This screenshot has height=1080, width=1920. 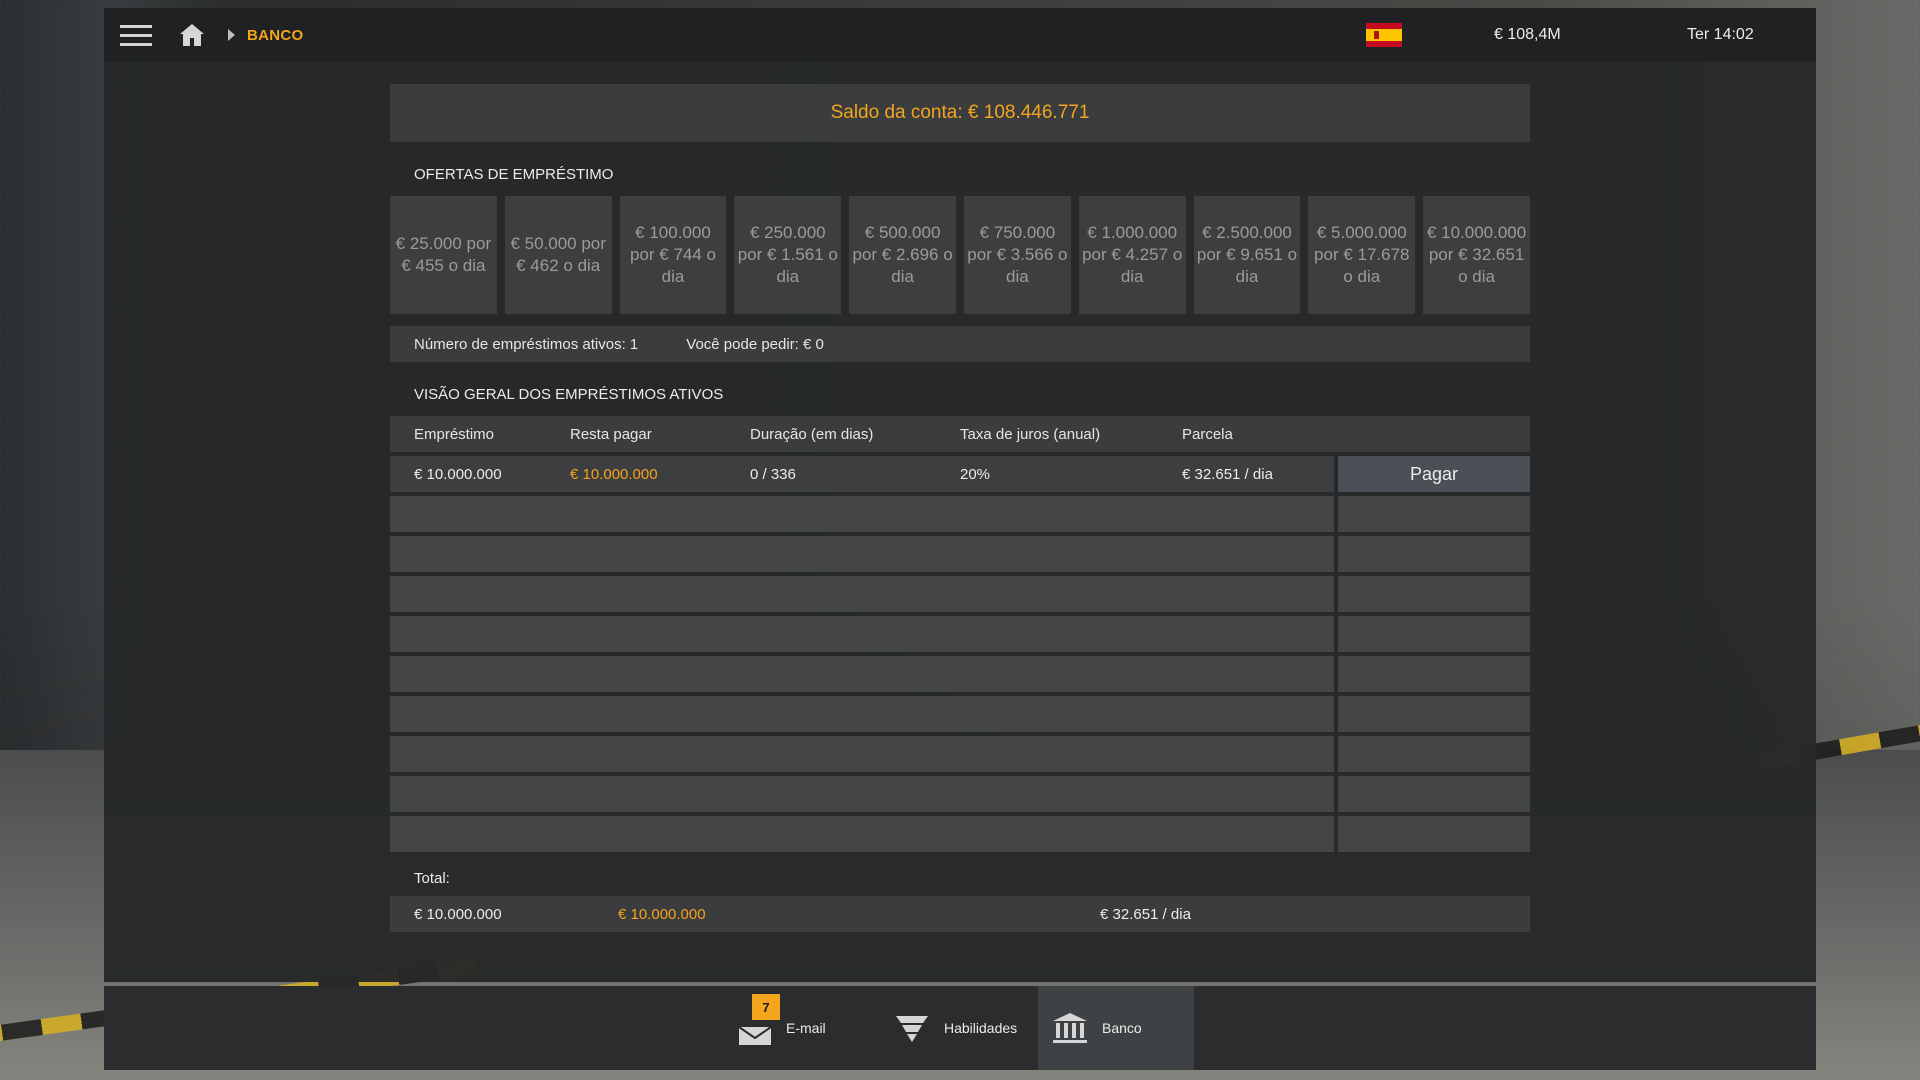 I want to click on dock-email: 7 E-mail, so click(x=782, y=1028).